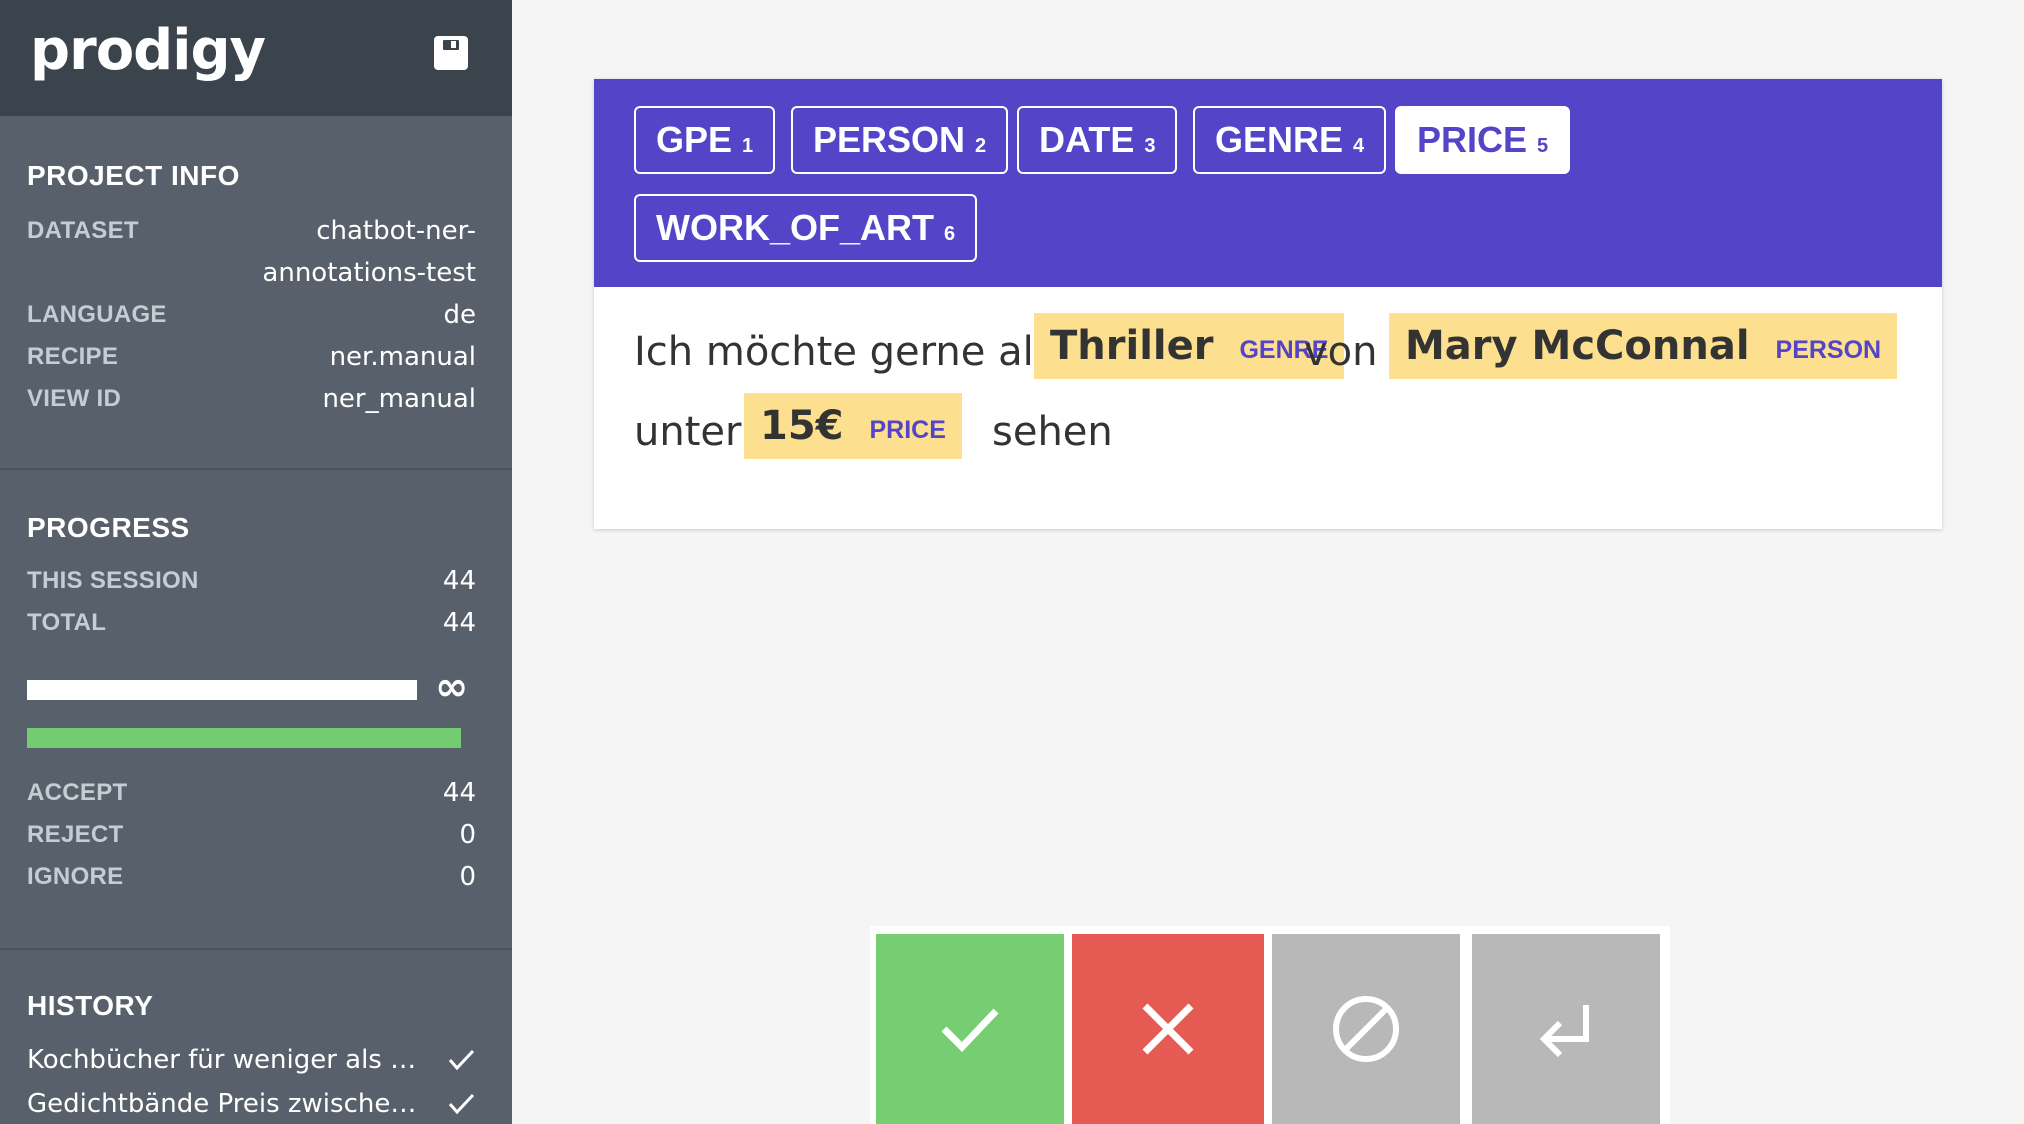 The image size is (2024, 1124). What do you see at coordinates (1341, 352) in the screenshot?
I see `text-token: von` at bounding box center [1341, 352].